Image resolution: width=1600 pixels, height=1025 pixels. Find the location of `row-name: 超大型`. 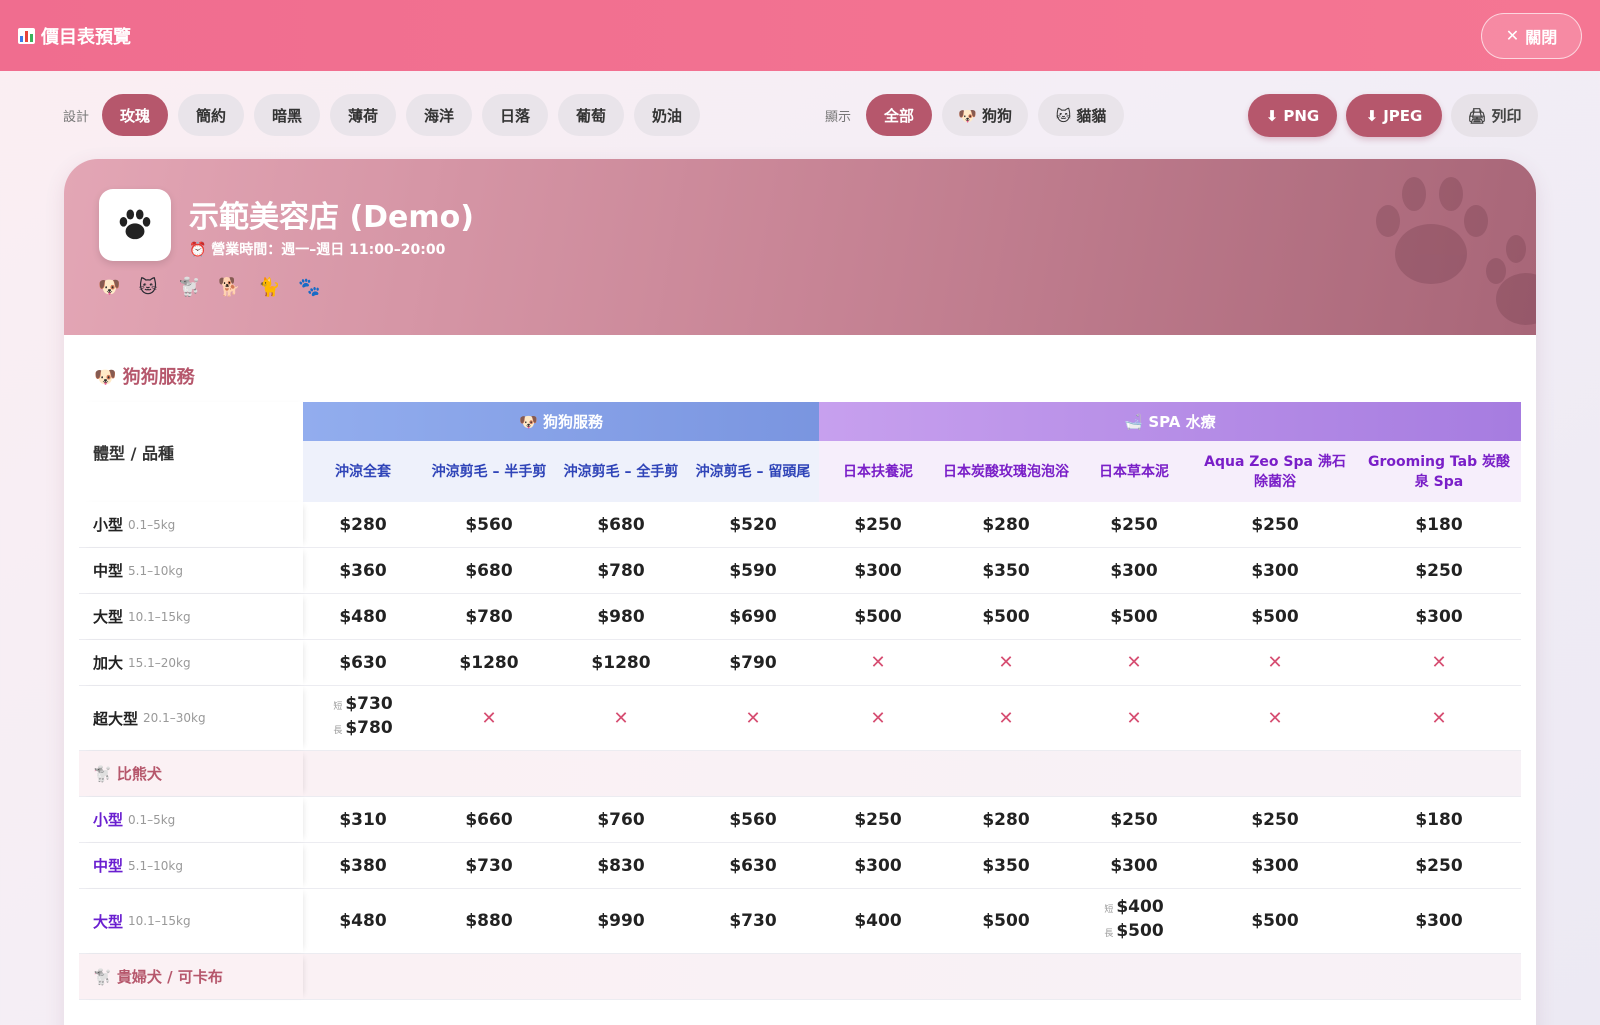

row-name: 超大型 is located at coordinates (116, 718).